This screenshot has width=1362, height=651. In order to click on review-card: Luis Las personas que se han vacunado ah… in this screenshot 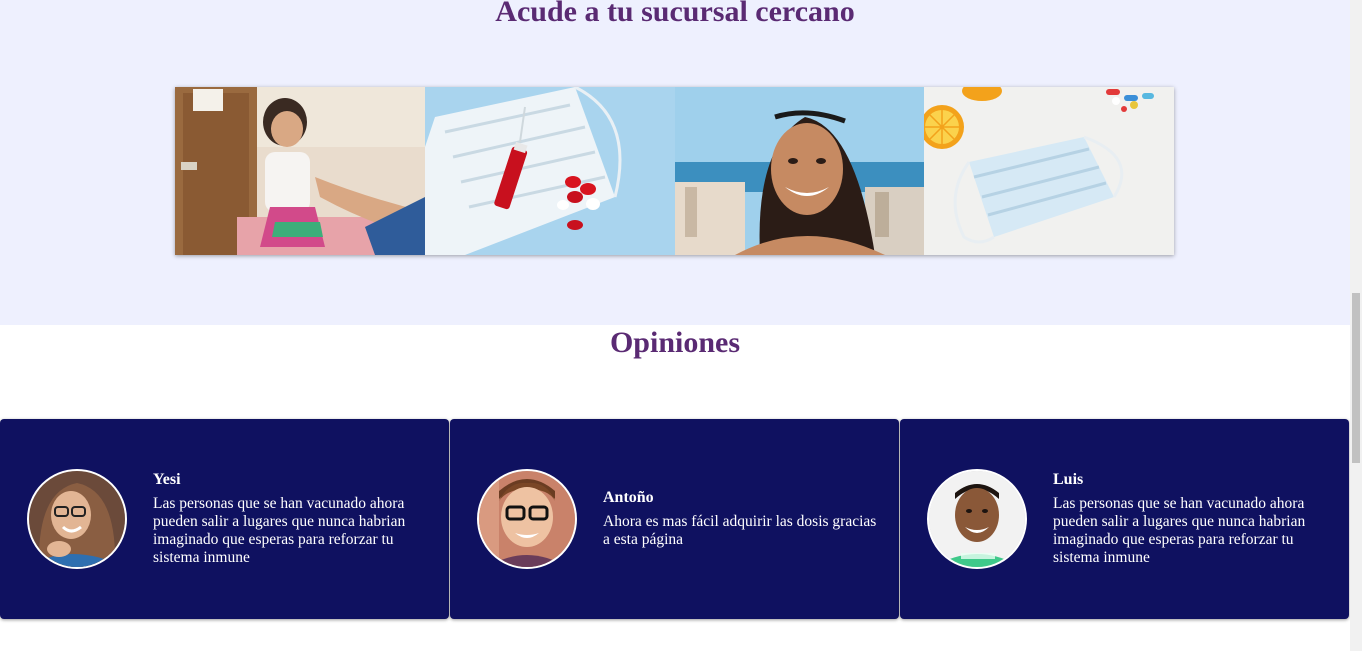, I will do `click(1124, 519)`.